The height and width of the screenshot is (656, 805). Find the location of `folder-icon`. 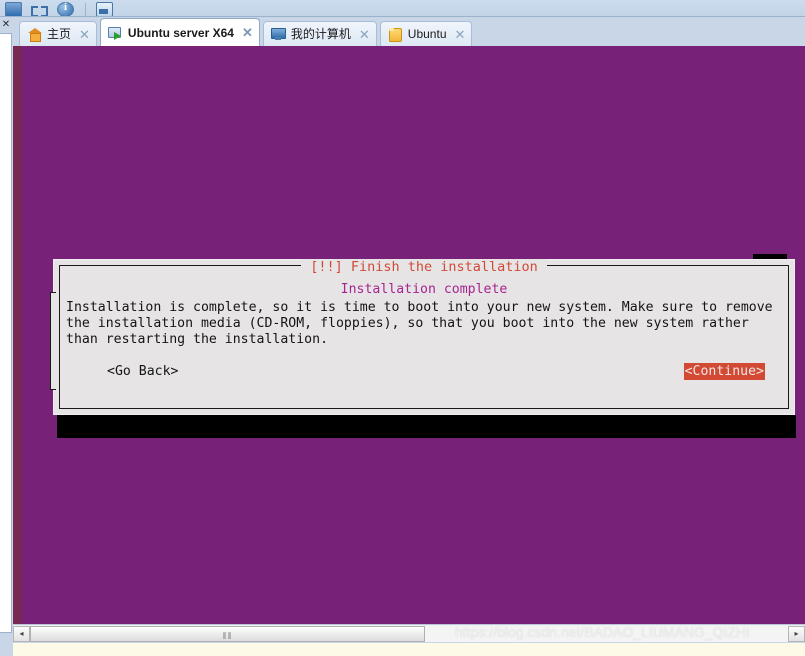

folder-icon is located at coordinates (395, 34).